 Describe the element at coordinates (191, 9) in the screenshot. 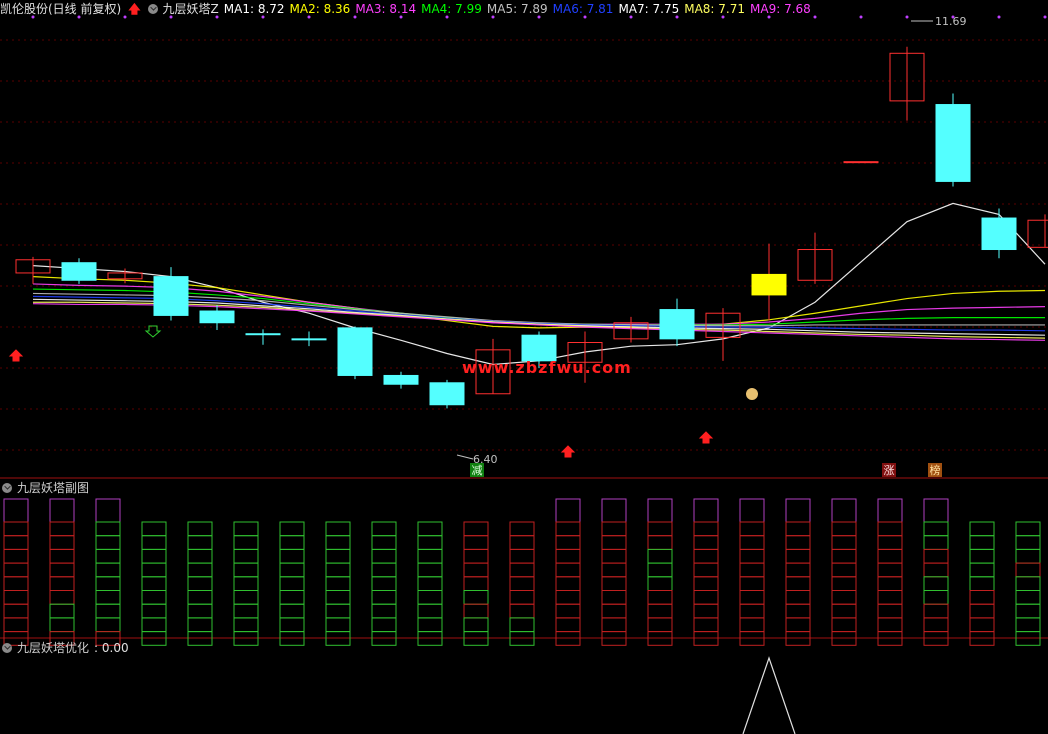

I see `indicator-name: 九层妖塔Z` at that location.